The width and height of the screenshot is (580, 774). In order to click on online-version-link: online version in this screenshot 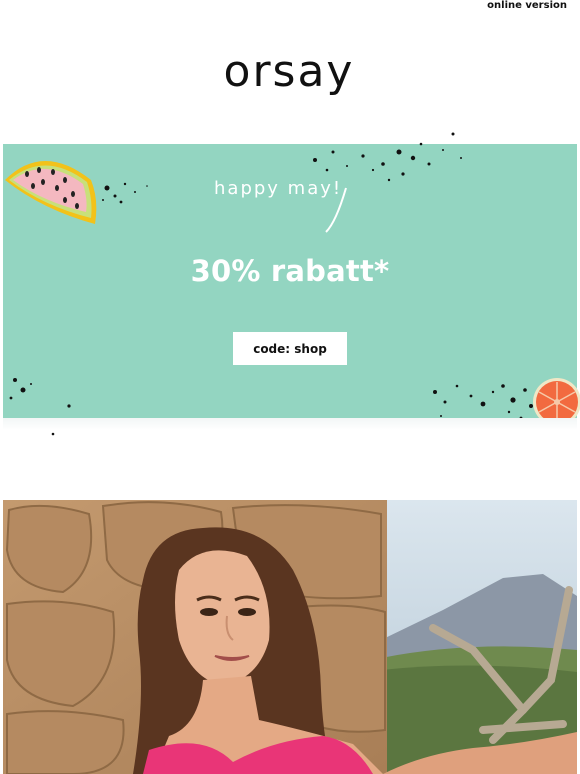, I will do `click(527, 6)`.